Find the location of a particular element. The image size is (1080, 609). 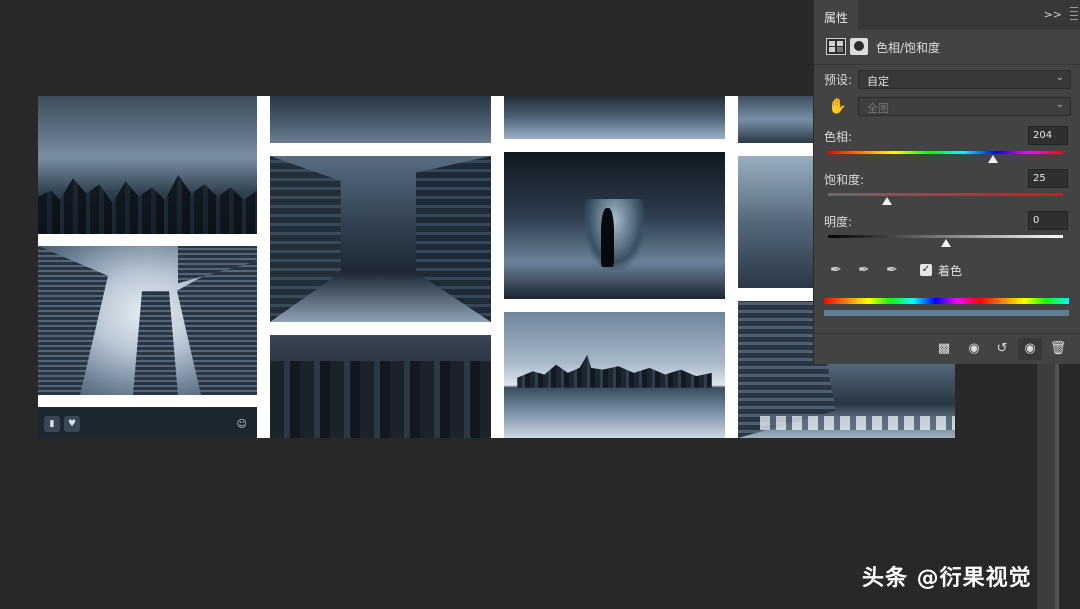

photo-city-skyline-water is located at coordinates (614, 375).